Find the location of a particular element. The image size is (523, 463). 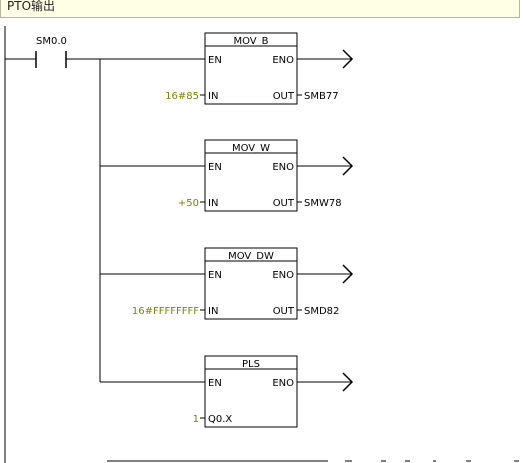

block-title: MOV_B is located at coordinates (250, 41).